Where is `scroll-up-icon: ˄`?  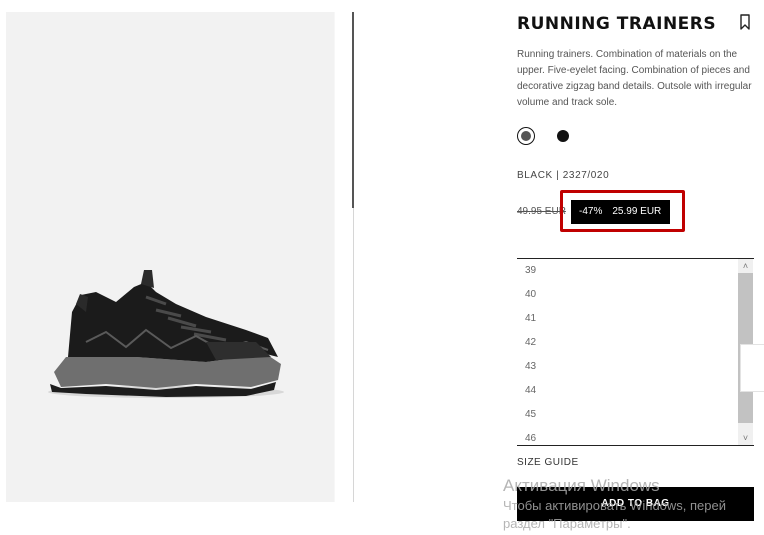
scroll-up-icon: ˄ is located at coordinates (745, 266).